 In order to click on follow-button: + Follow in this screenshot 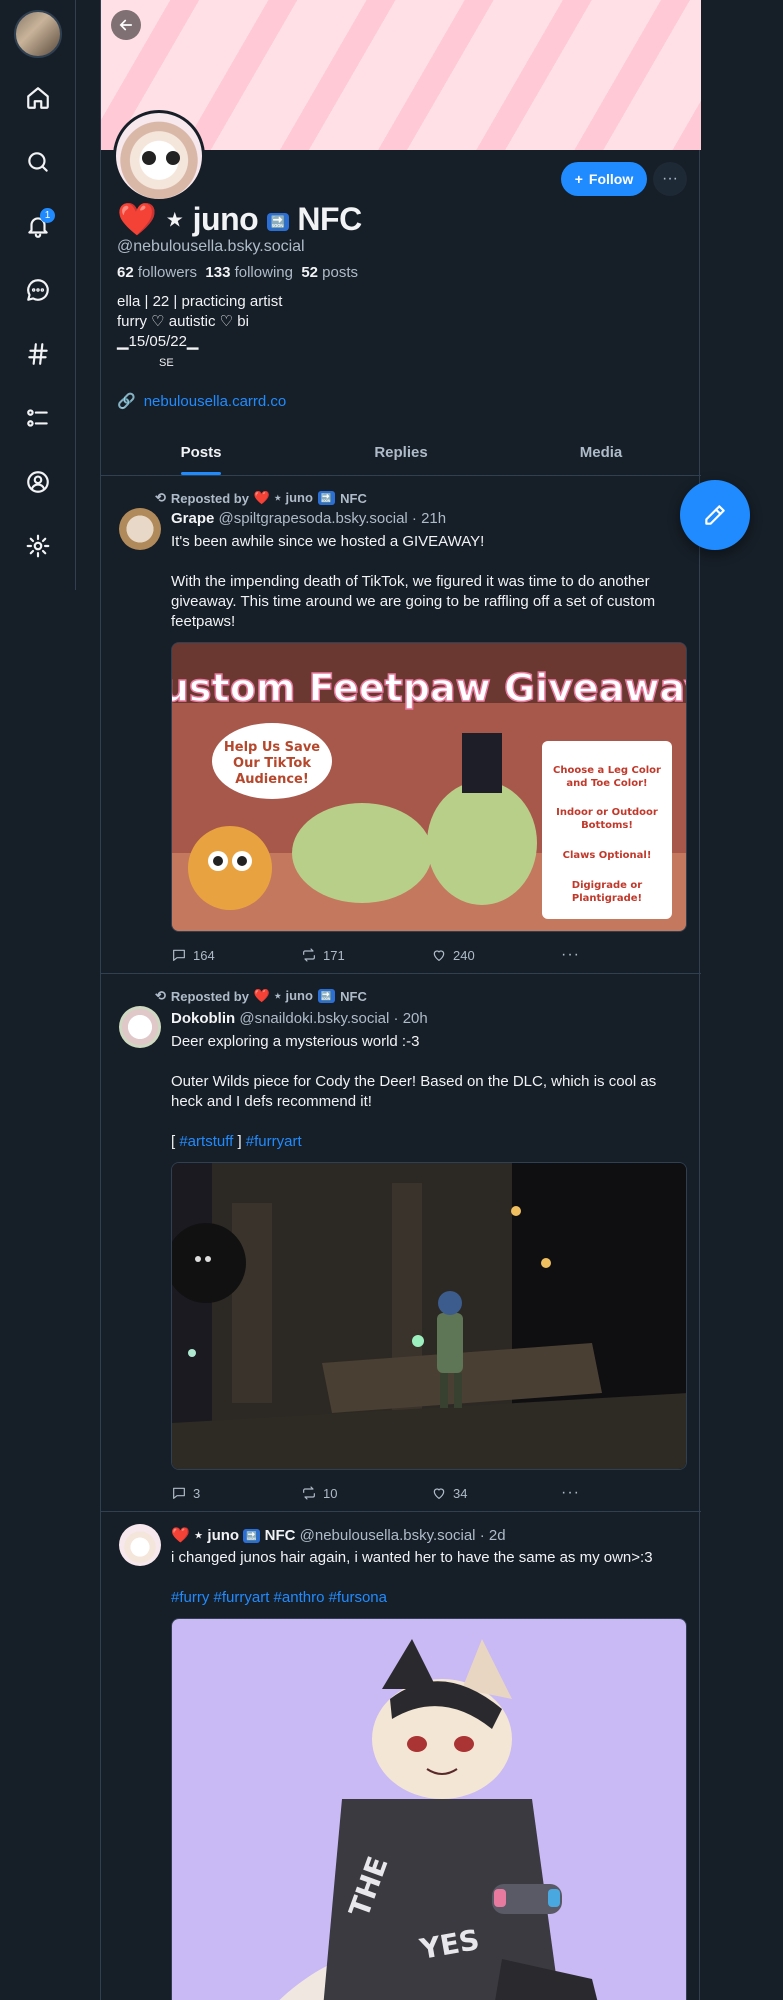, I will do `click(604, 179)`.